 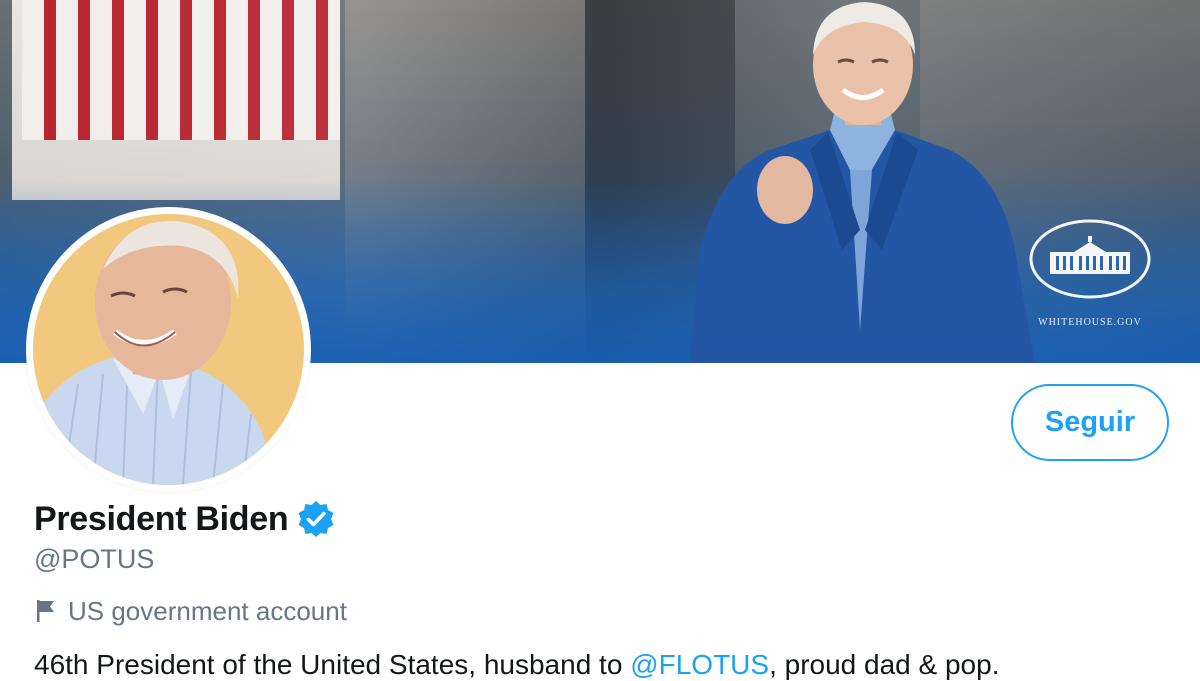 I want to click on flag-icon, so click(x=45, y=611).